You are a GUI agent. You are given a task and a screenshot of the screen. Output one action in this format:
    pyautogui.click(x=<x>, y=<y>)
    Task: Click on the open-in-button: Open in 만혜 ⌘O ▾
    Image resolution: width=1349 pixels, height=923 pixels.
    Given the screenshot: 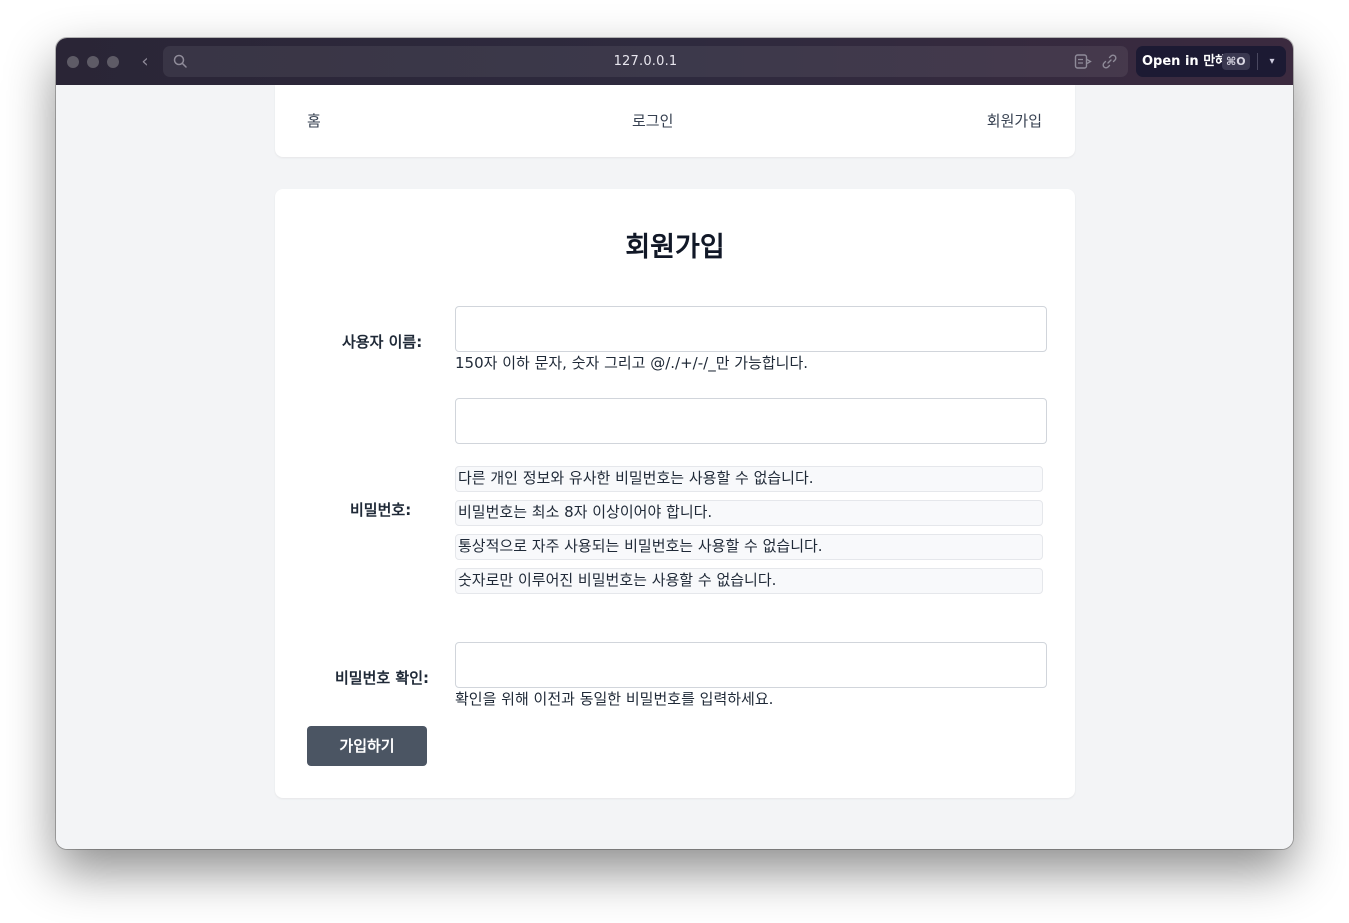 What is the action you would take?
    pyautogui.click(x=1211, y=61)
    